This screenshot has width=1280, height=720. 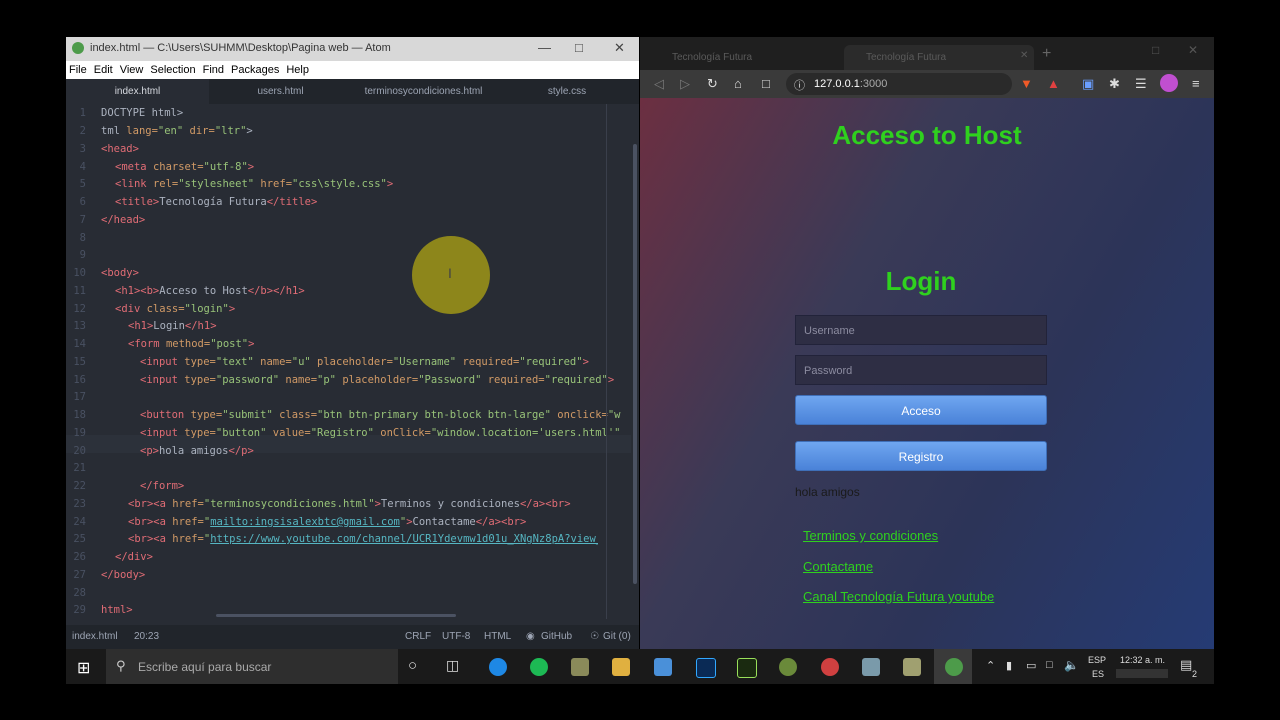 What do you see at coordinates (990, 665) in the screenshot?
I see `chevron-up-icon: ⌃` at bounding box center [990, 665].